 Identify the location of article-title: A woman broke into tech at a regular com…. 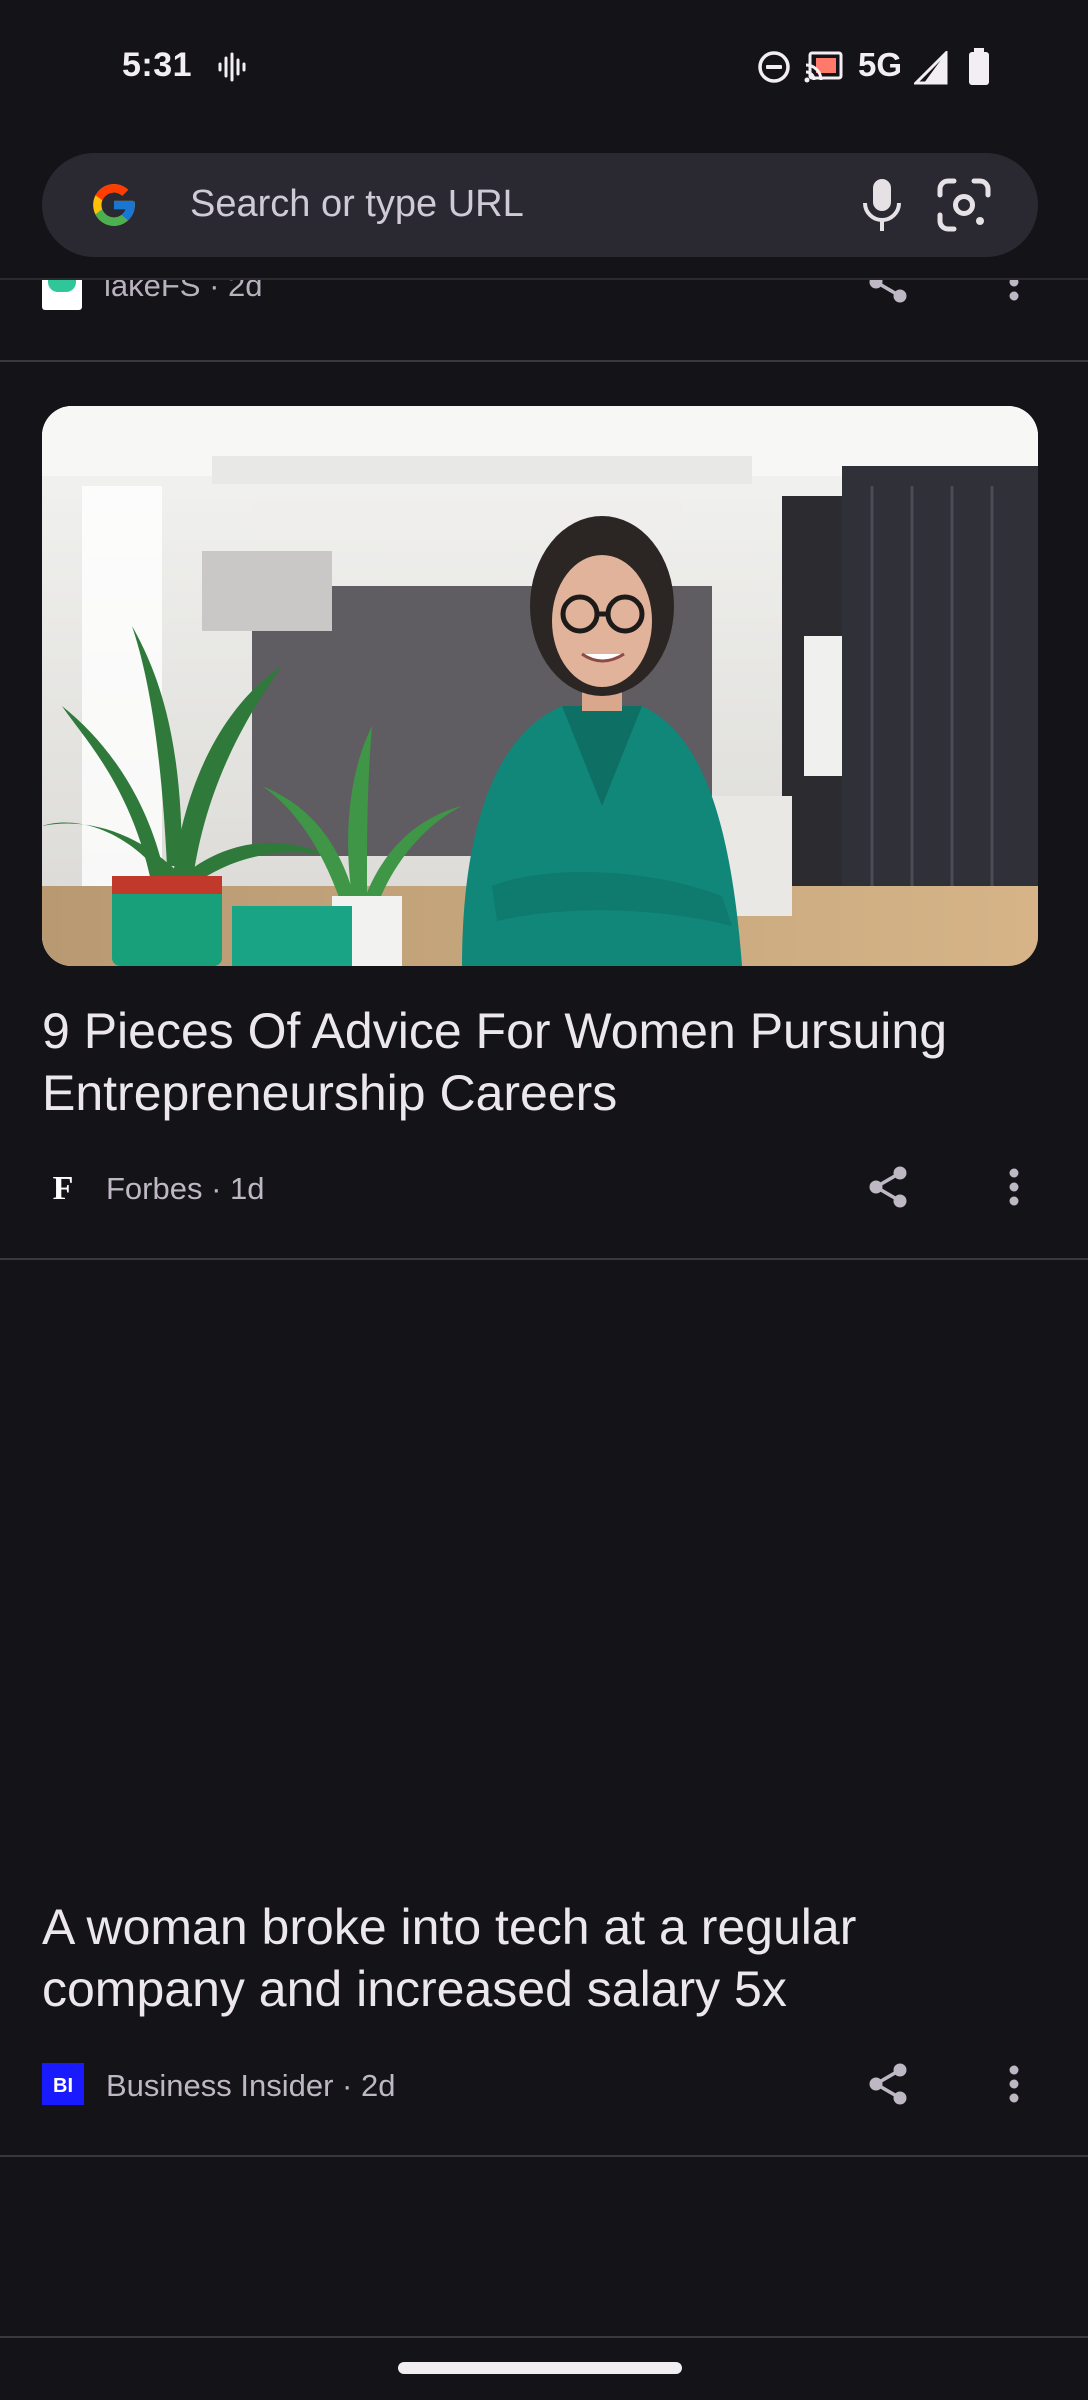
(542, 1958).